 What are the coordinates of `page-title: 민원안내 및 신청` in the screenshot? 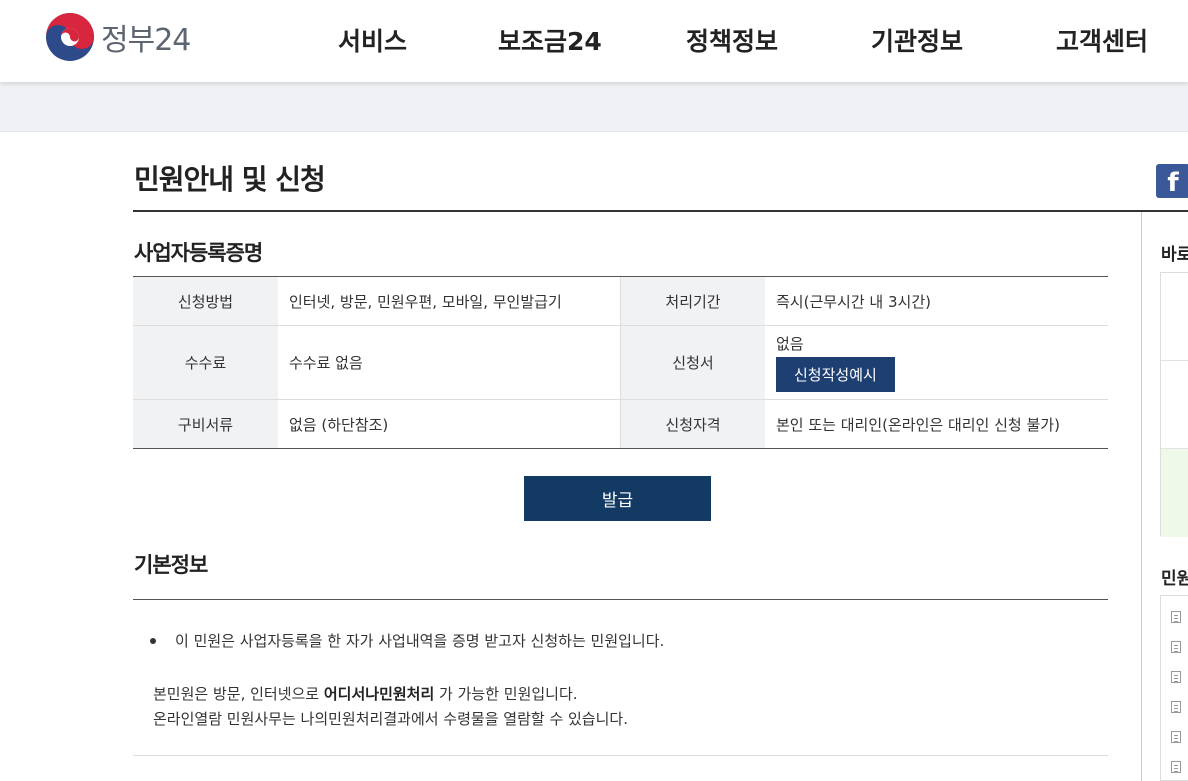 It's located at (230, 179).